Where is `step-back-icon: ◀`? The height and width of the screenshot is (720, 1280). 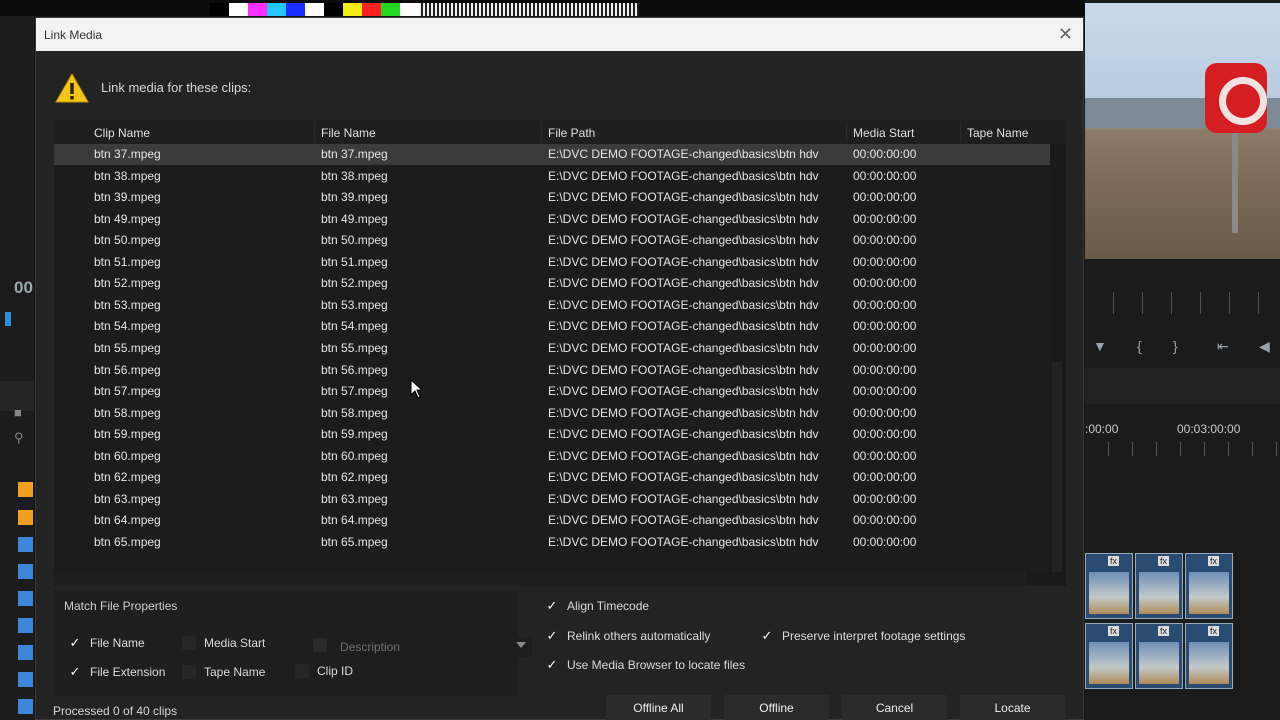 step-back-icon: ◀ is located at coordinates (1264, 346).